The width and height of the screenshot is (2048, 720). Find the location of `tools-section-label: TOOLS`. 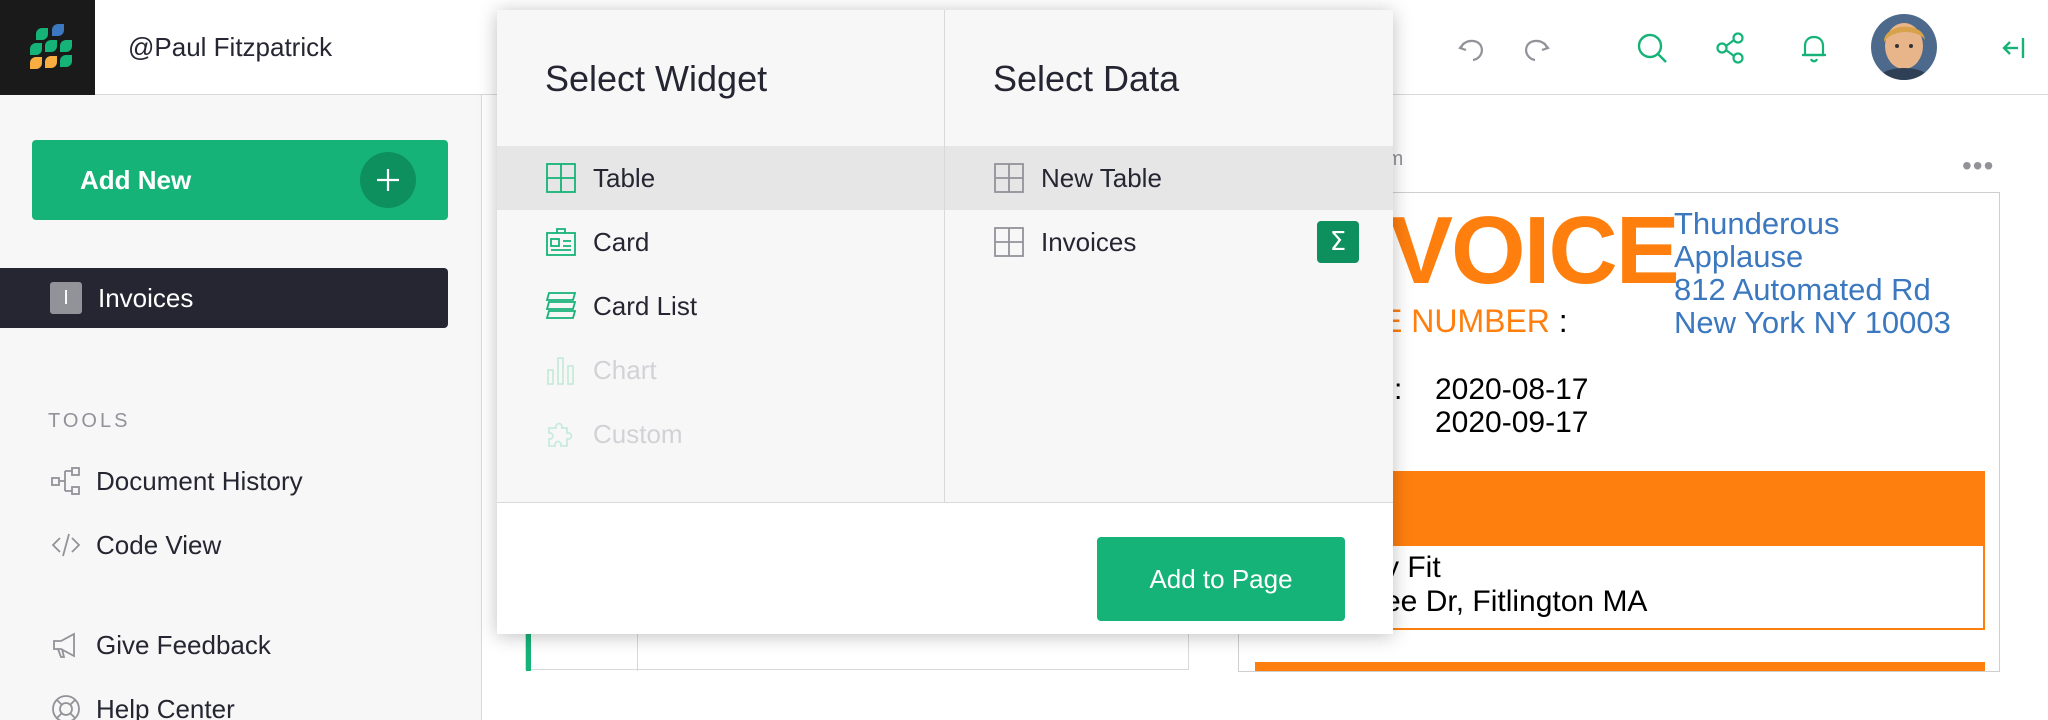

tools-section-label: TOOLS is located at coordinates (89, 421).